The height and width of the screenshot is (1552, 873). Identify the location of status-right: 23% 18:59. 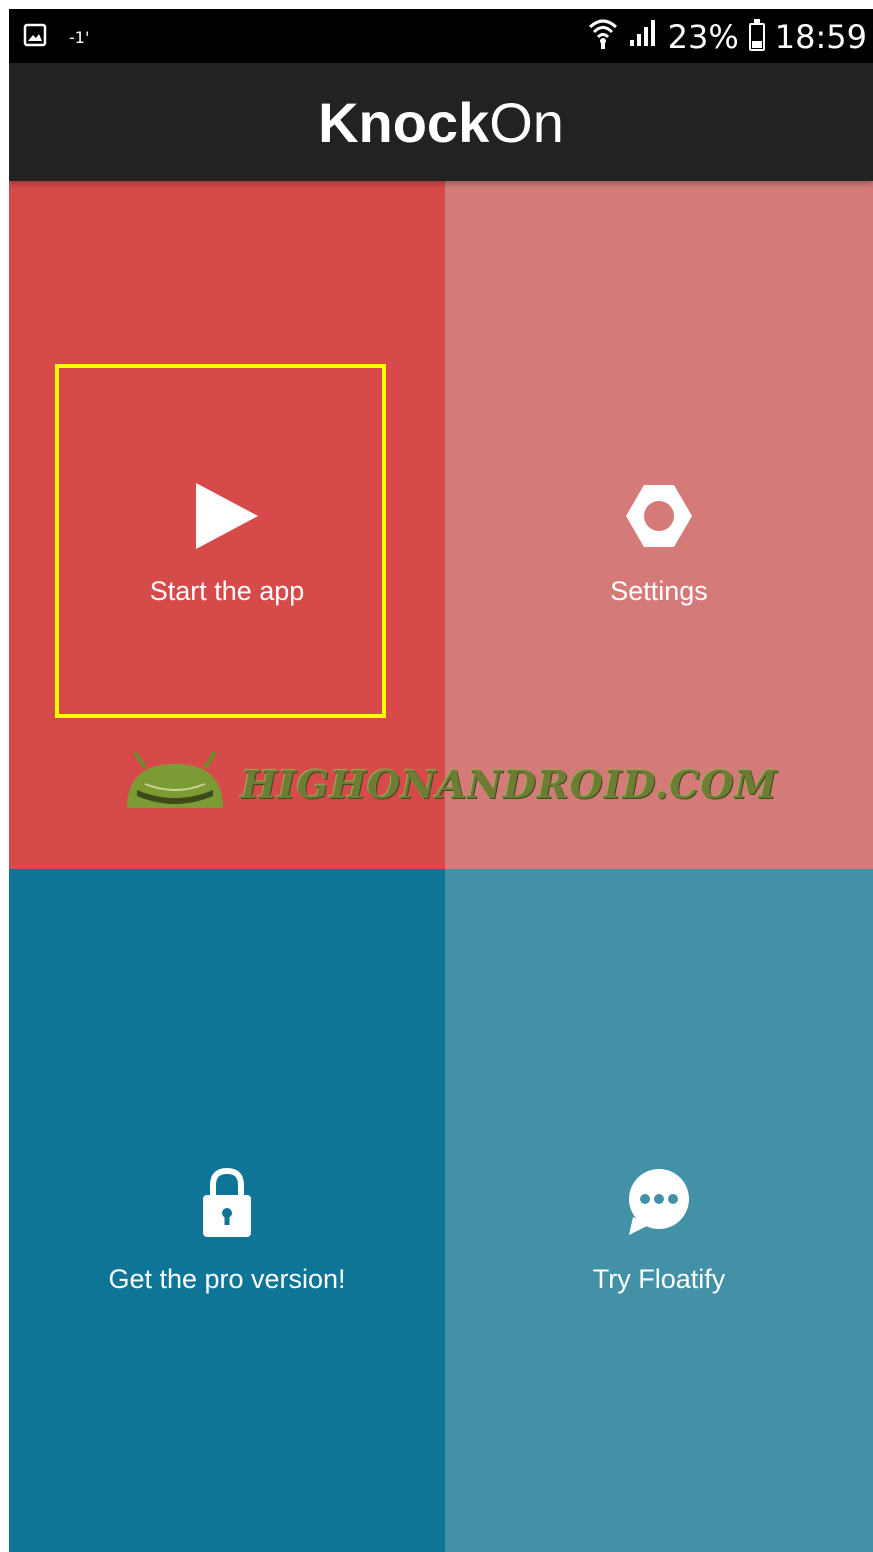
(727, 37).